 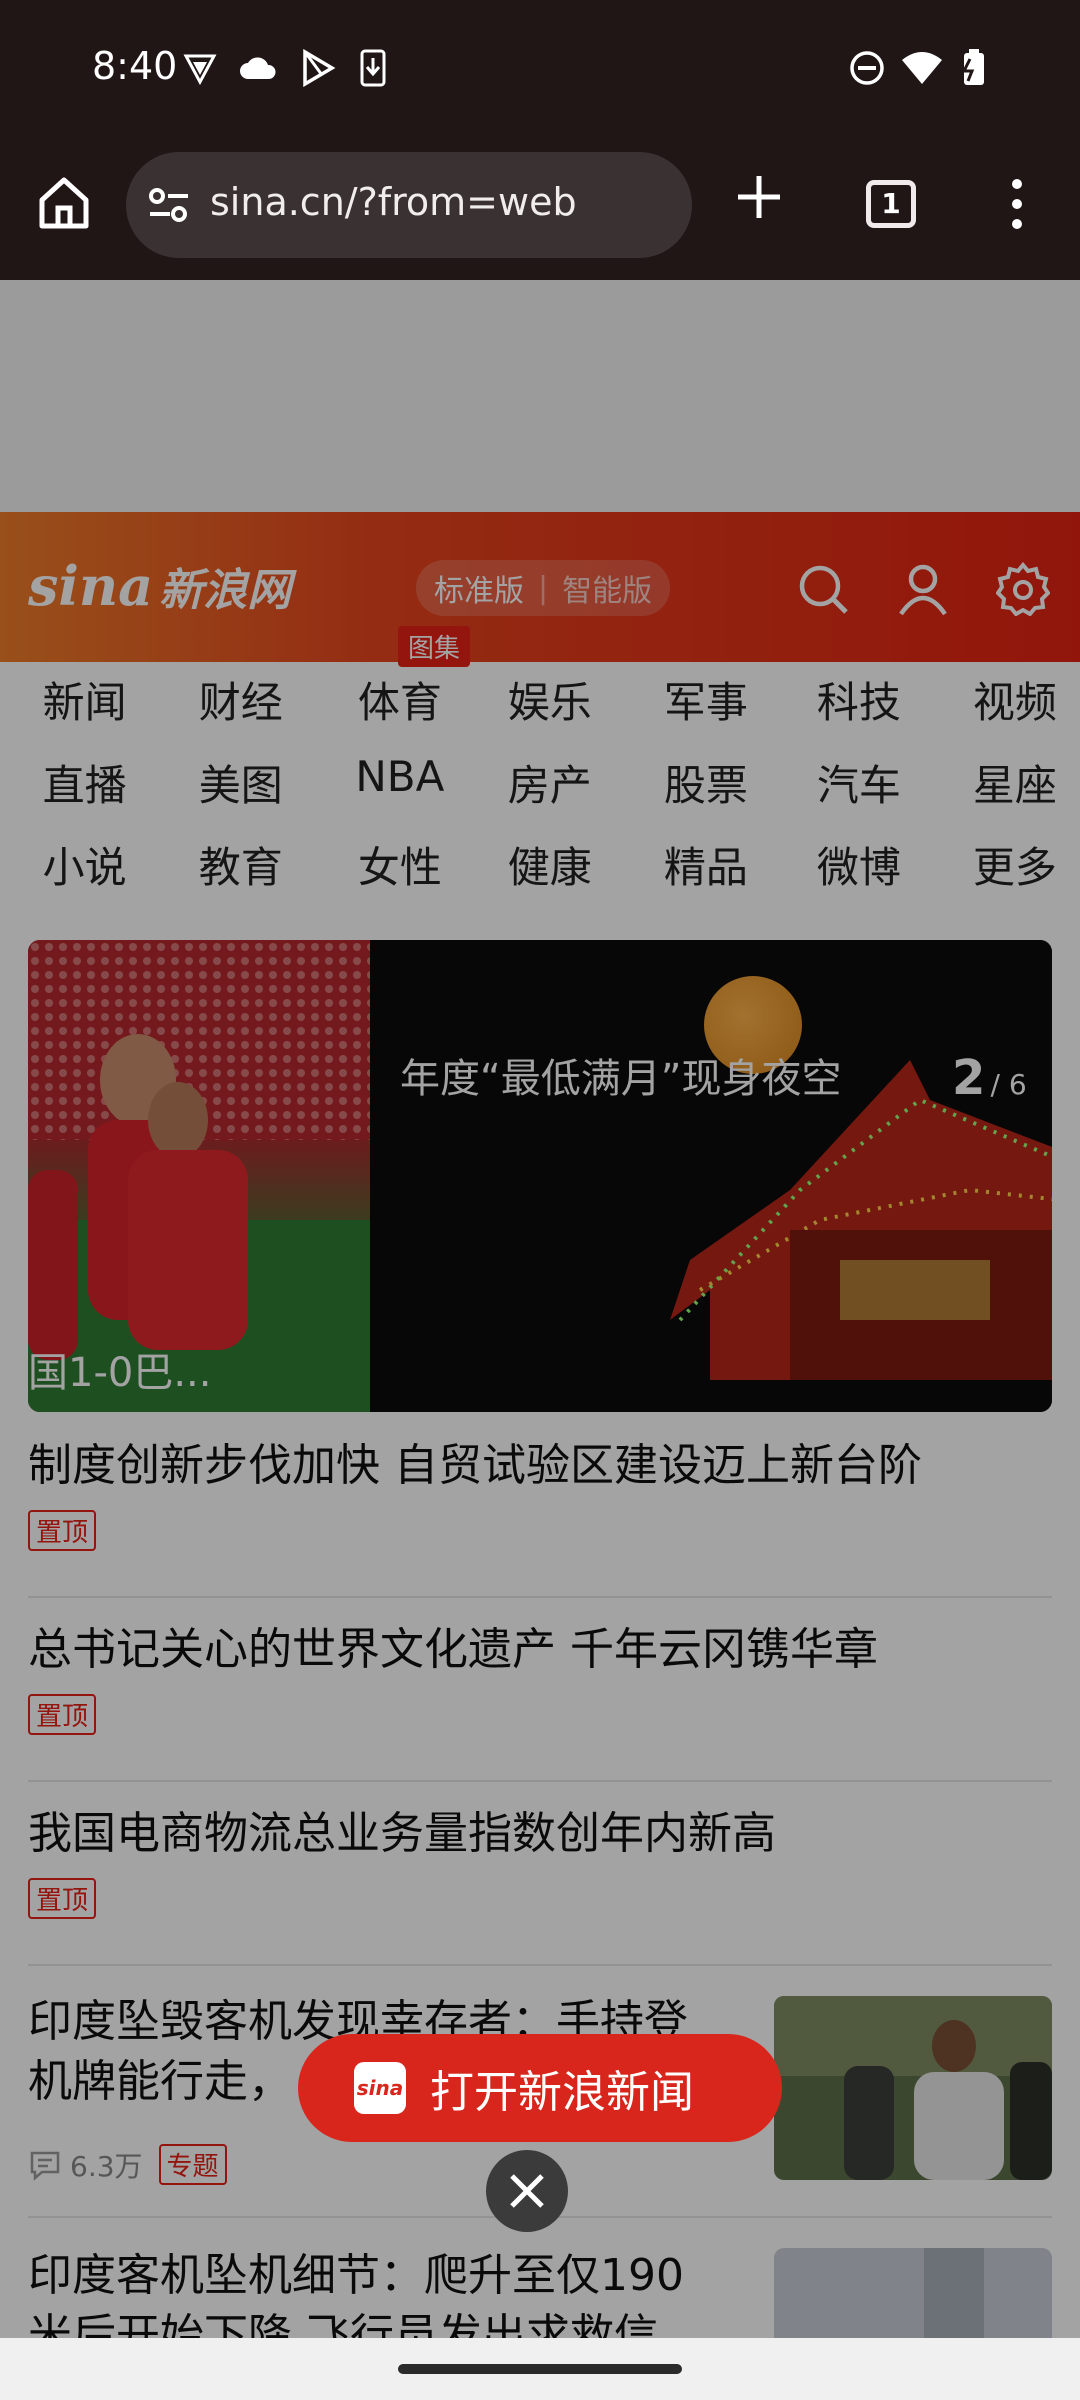 What do you see at coordinates (867, 68) in the screenshot?
I see `do-not-disturb-icon` at bounding box center [867, 68].